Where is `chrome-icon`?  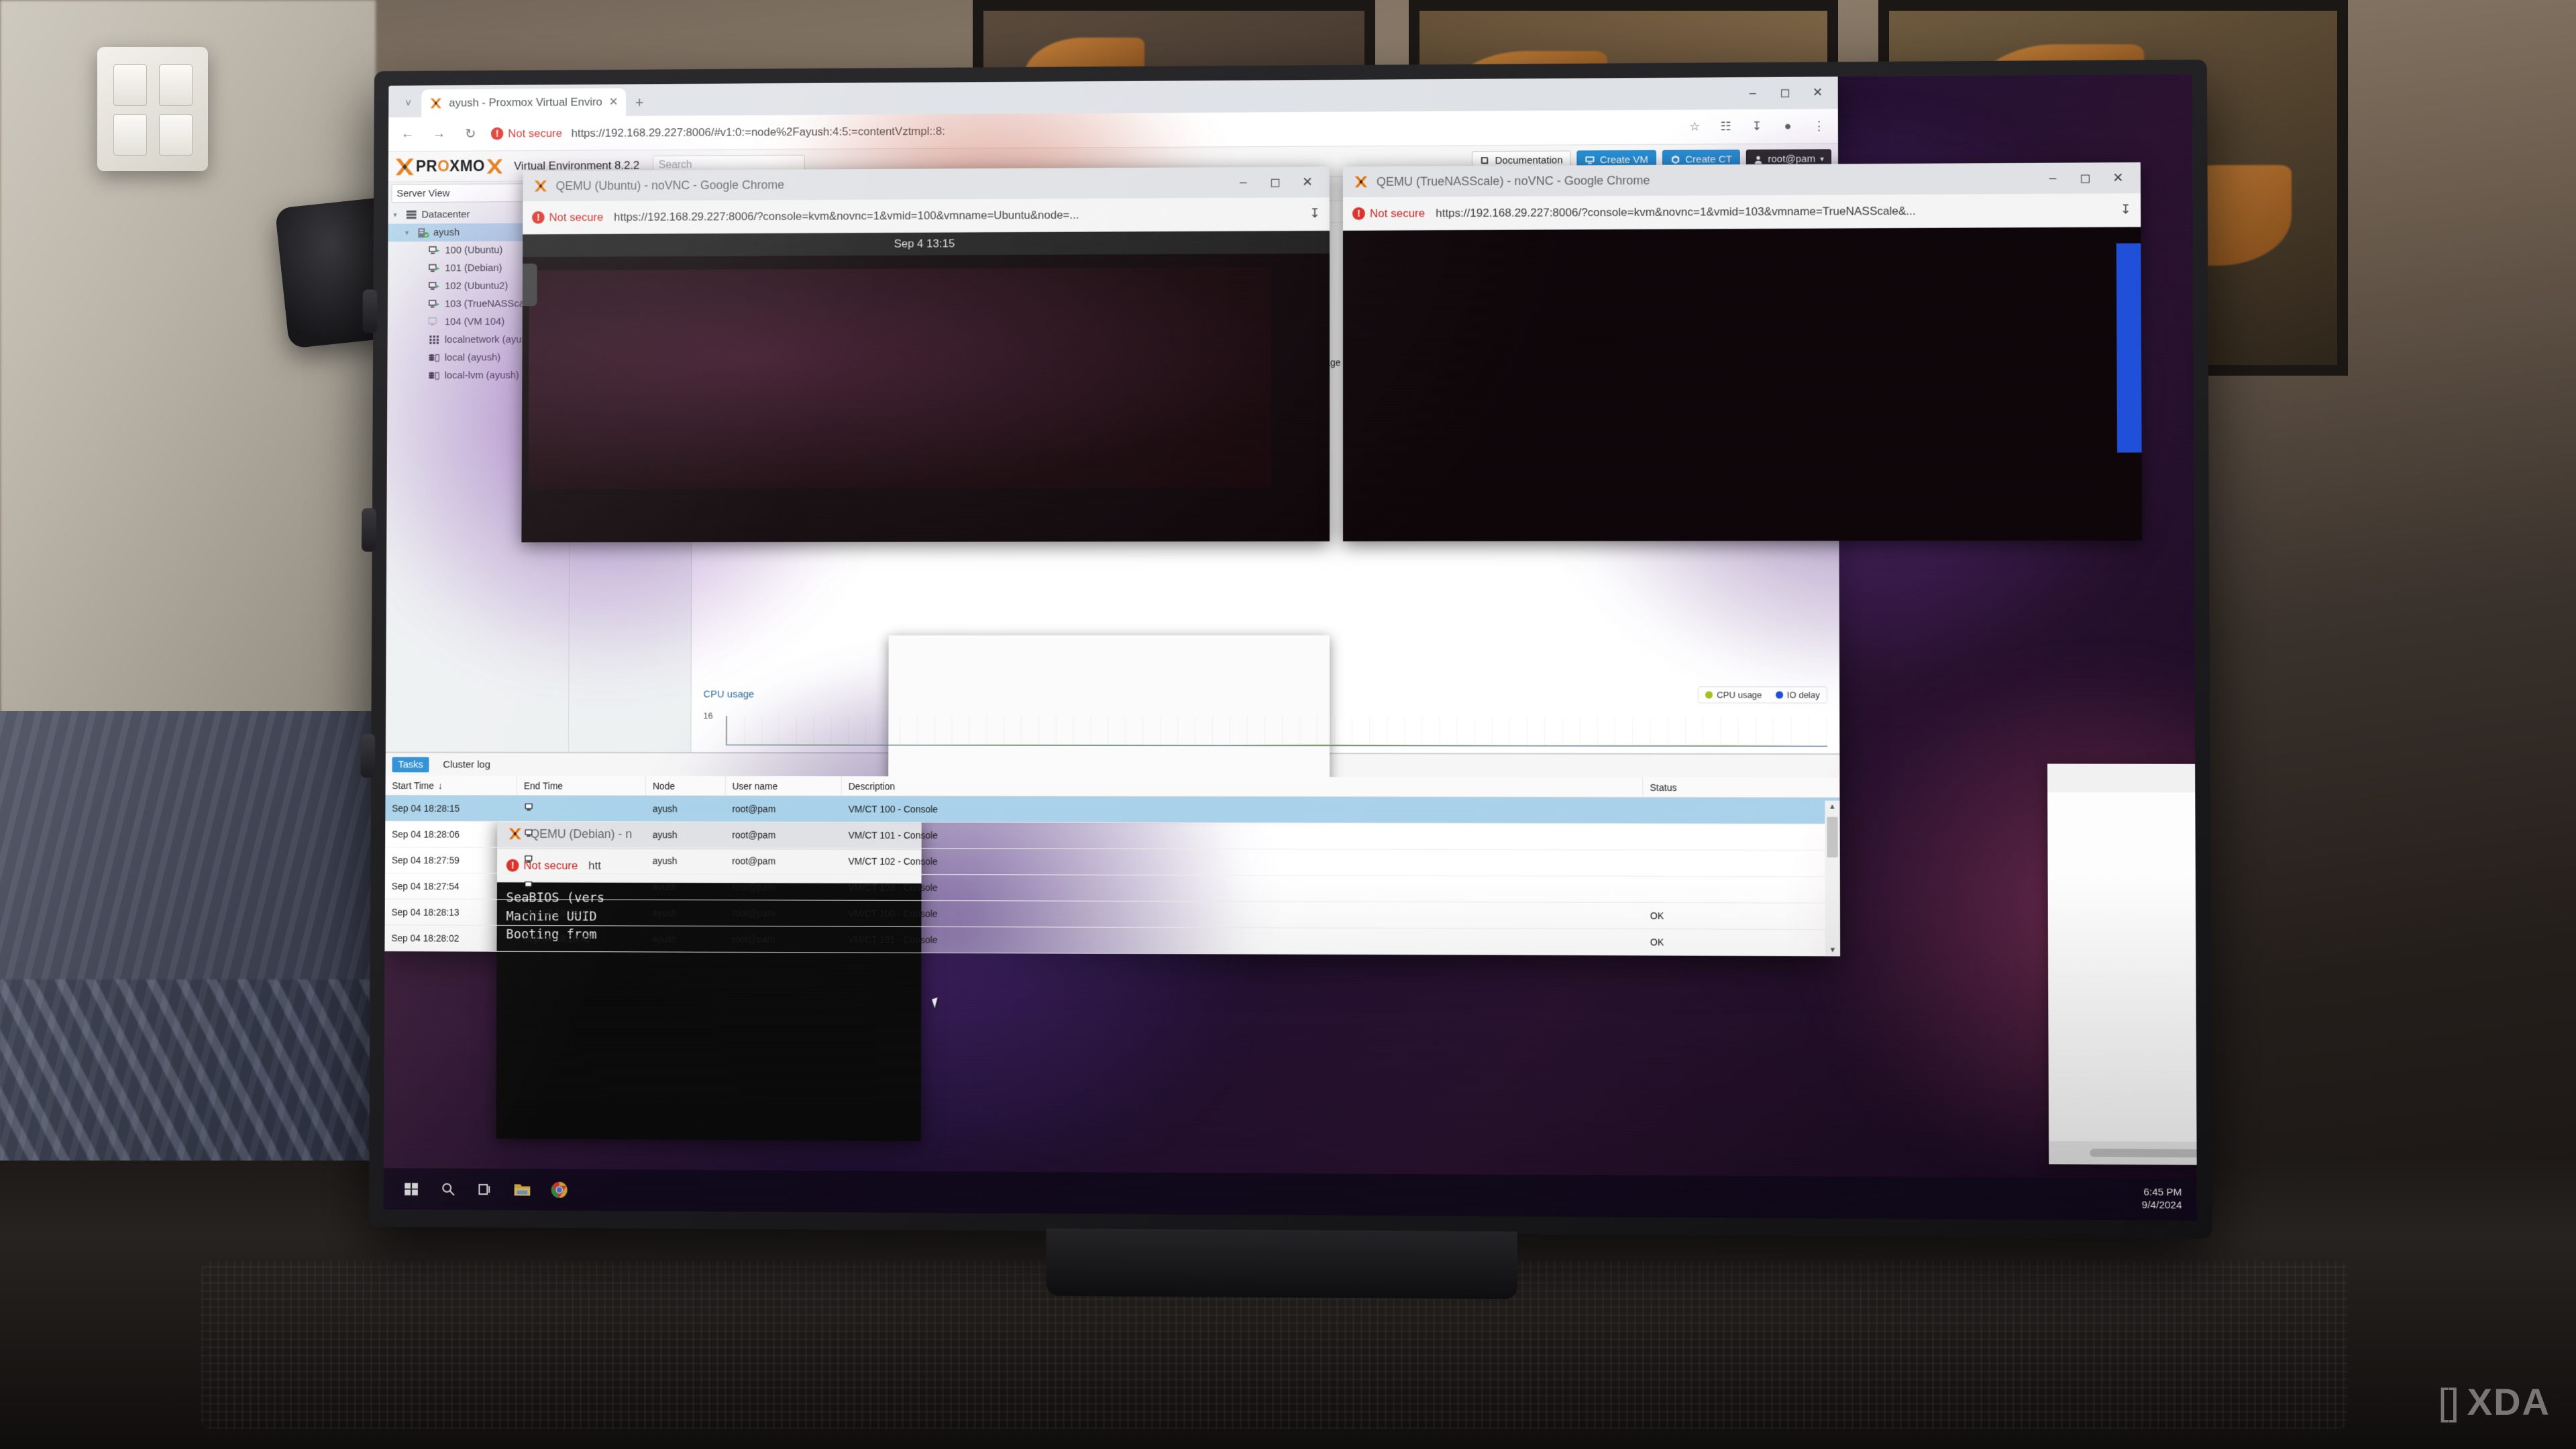
chrome-icon is located at coordinates (559, 1190).